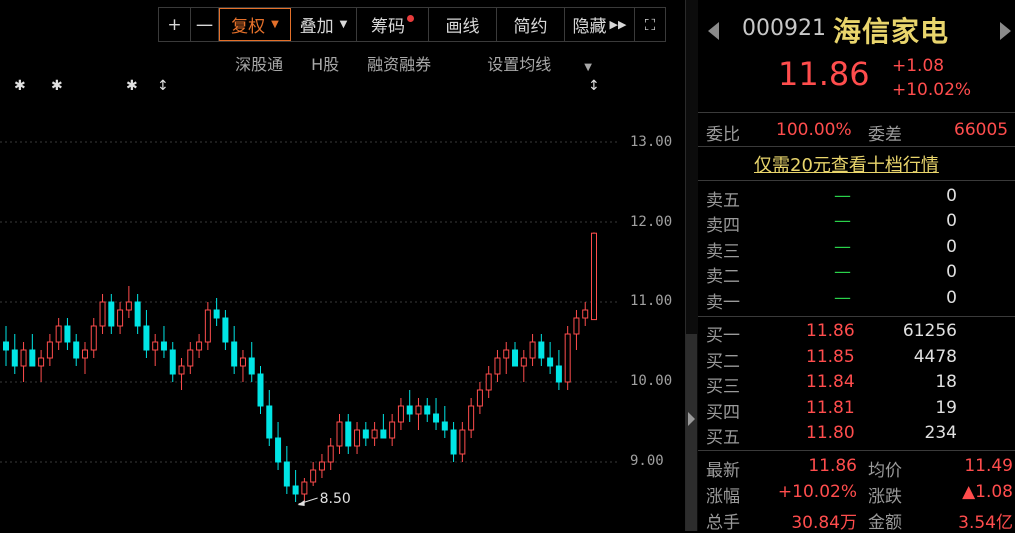  What do you see at coordinates (856, 468) in the screenshot?
I see `stats-row: 最新 11.86 均价 11.49` at bounding box center [856, 468].